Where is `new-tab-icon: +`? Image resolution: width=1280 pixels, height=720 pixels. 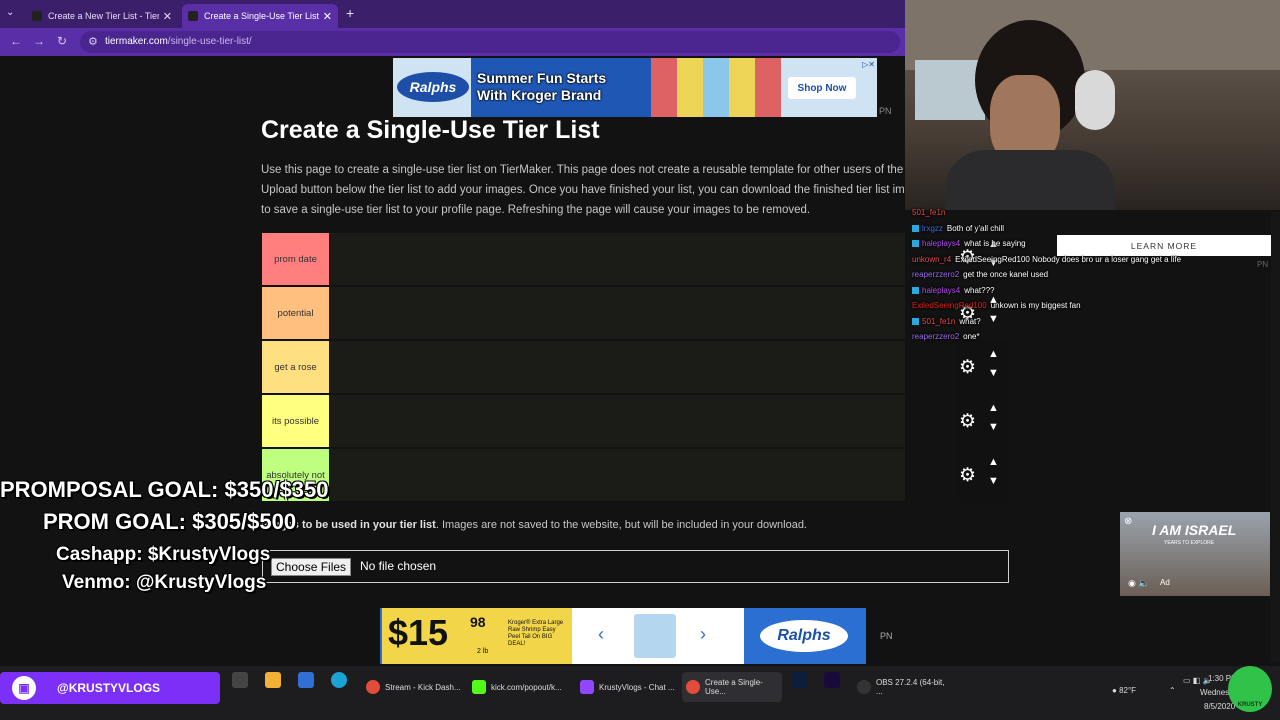 new-tab-icon: + is located at coordinates (350, 13).